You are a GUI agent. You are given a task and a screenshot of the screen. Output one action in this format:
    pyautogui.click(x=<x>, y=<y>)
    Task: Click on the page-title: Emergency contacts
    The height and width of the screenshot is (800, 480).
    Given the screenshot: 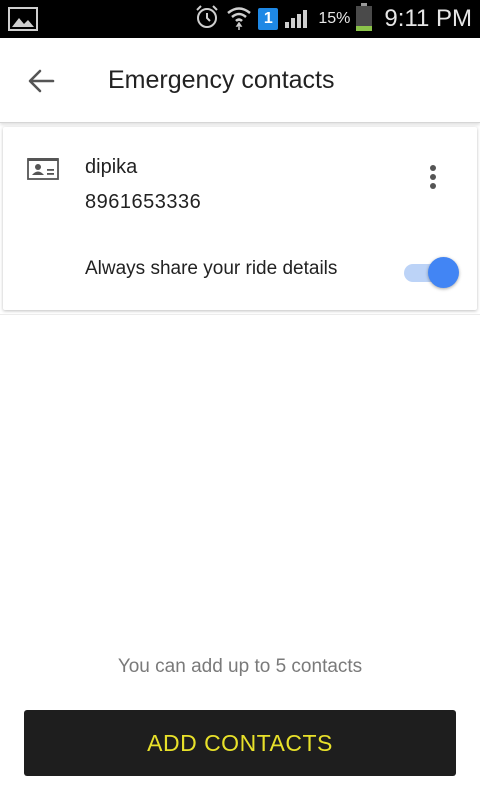 What is the action you would take?
    pyautogui.click(x=221, y=80)
    